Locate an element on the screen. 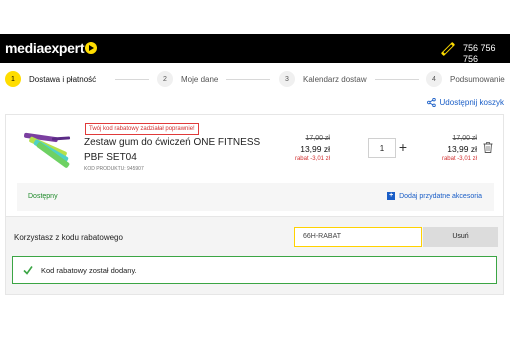 This screenshot has width=510, height=340. top-header: mediaexpert 756 756 756 is located at coordinates (255, 49).